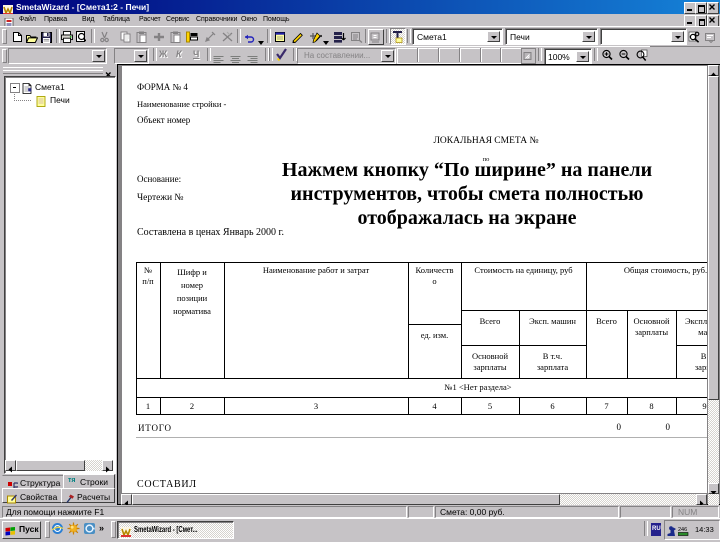 The image size is (720, 542). I want to click on svg-text: 246, so click(682, 530).